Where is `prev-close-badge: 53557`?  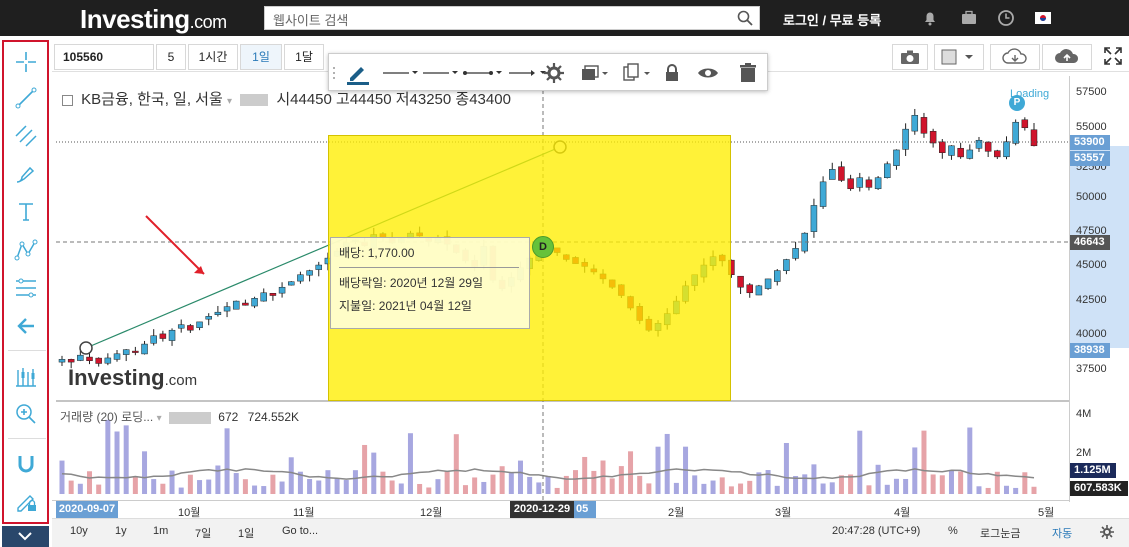 prev-close-badge: 53557 is located at coordinates (1090, 158).